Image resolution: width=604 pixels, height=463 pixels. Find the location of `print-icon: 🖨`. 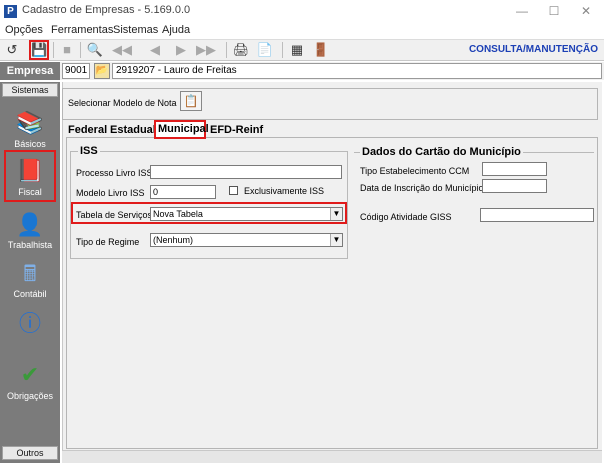

print-icon: 🖨 is located at coordinates (241, 50).